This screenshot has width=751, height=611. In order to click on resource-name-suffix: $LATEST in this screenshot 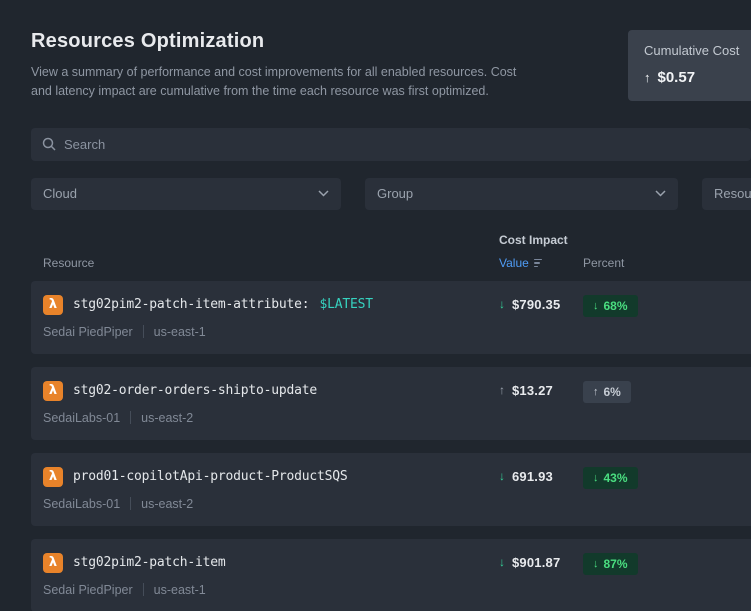, I will do `click(346, 305)`.